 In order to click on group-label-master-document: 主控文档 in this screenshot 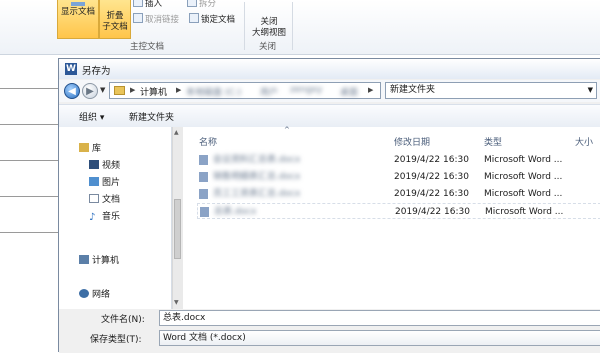, I will do `click(147, 47)`.